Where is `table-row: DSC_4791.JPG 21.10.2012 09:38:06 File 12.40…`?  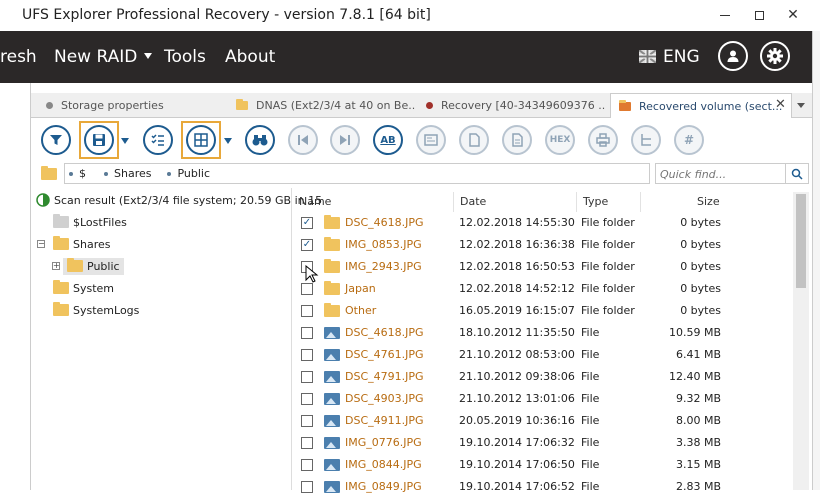 table-row: DSC_4791.JPG 21.10.2012 09:38:06 File 12.40… is located at coordinates (543, 377).